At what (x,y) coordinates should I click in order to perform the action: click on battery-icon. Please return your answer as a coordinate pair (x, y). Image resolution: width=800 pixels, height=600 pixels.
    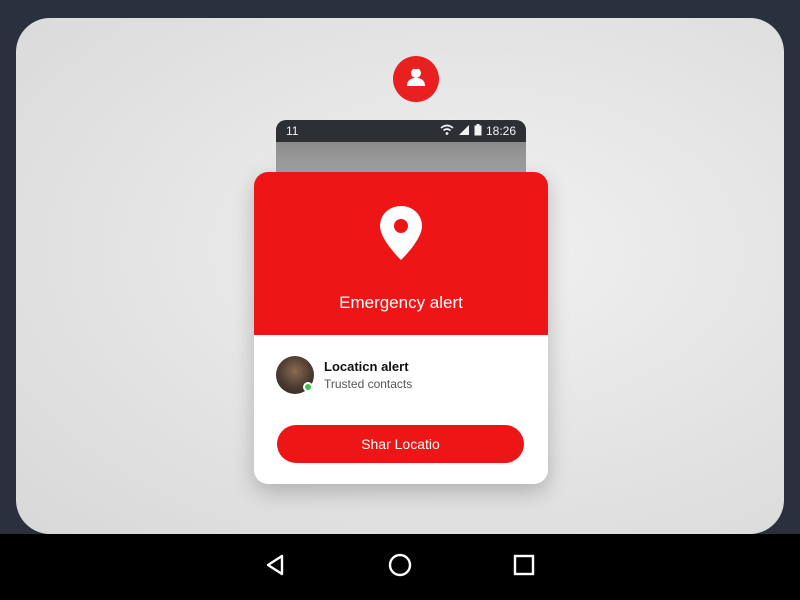
    Looking at the image, I should click on (478, 131).